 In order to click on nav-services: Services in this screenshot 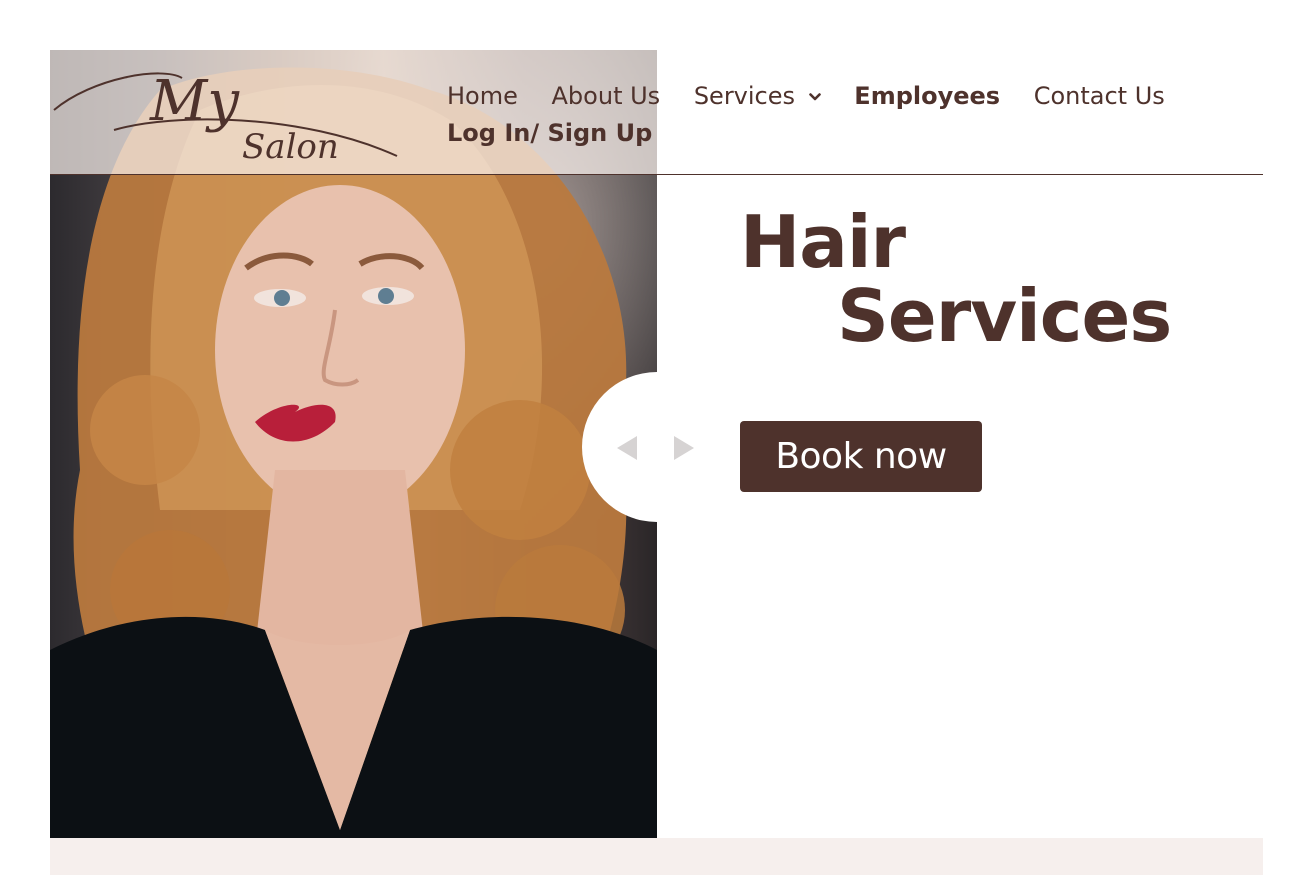, I will do `click(757, 96)`.